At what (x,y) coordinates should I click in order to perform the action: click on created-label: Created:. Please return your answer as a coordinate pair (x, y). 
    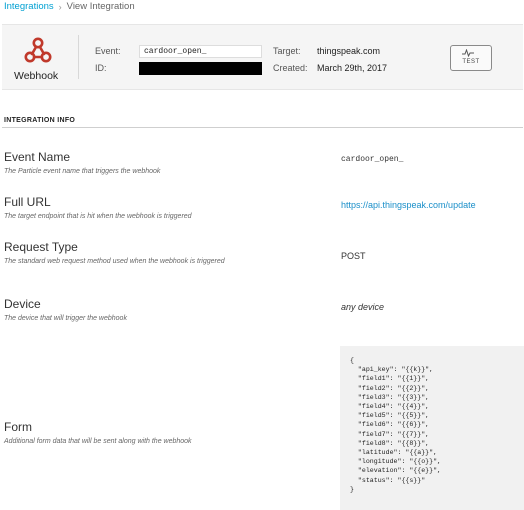
    Looking at the image, I should click on (290, 68).